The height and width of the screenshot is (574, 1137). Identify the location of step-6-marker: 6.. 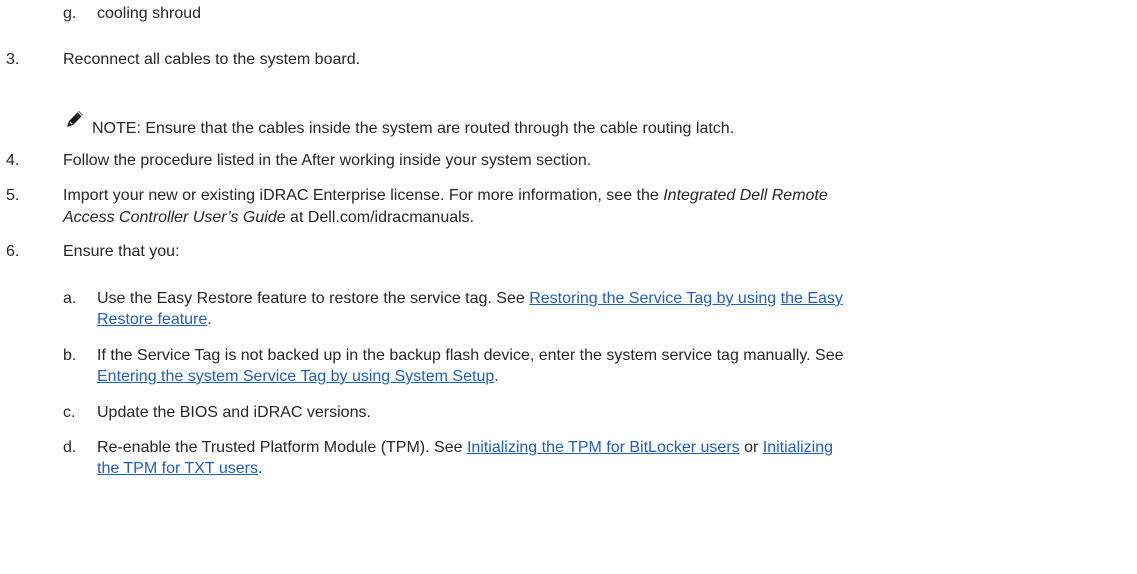
(13, 251).